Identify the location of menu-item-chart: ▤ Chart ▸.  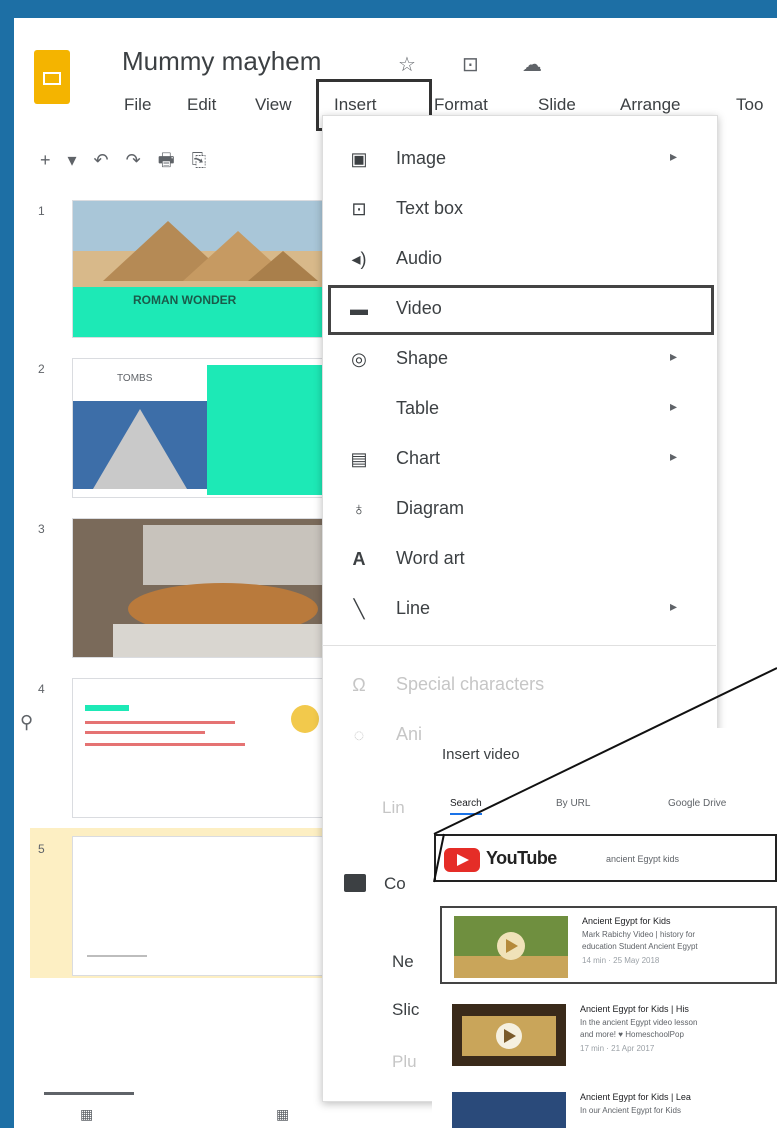
(519, 460).